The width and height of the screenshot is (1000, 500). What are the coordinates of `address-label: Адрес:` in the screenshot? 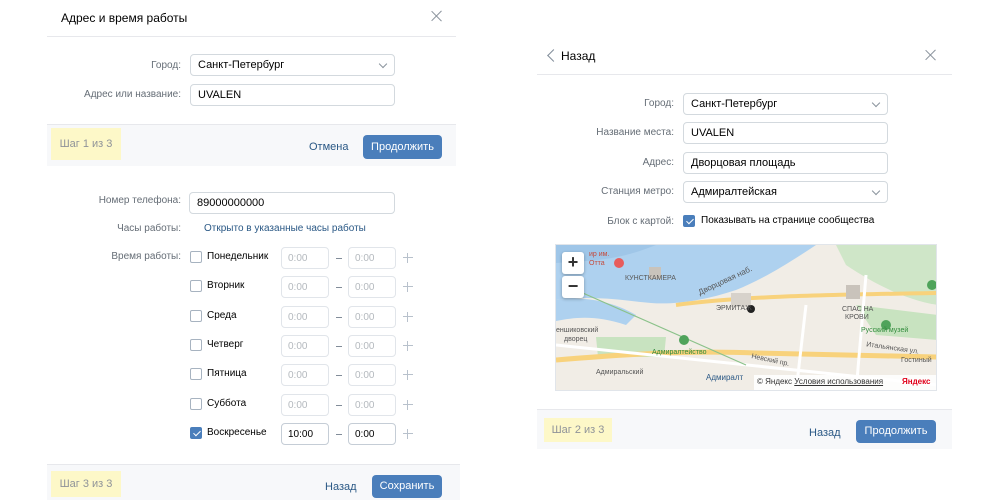 It's located at (658, 162).